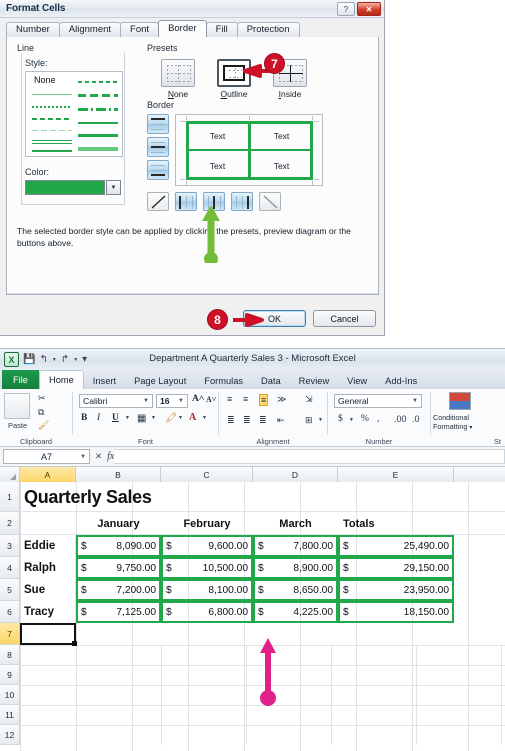 The image size is (505, 751). What do you see at coordinates (281, 135) in the screenshot?
I see `preview-cell-topright: Text` at bounding box center [281, 135].